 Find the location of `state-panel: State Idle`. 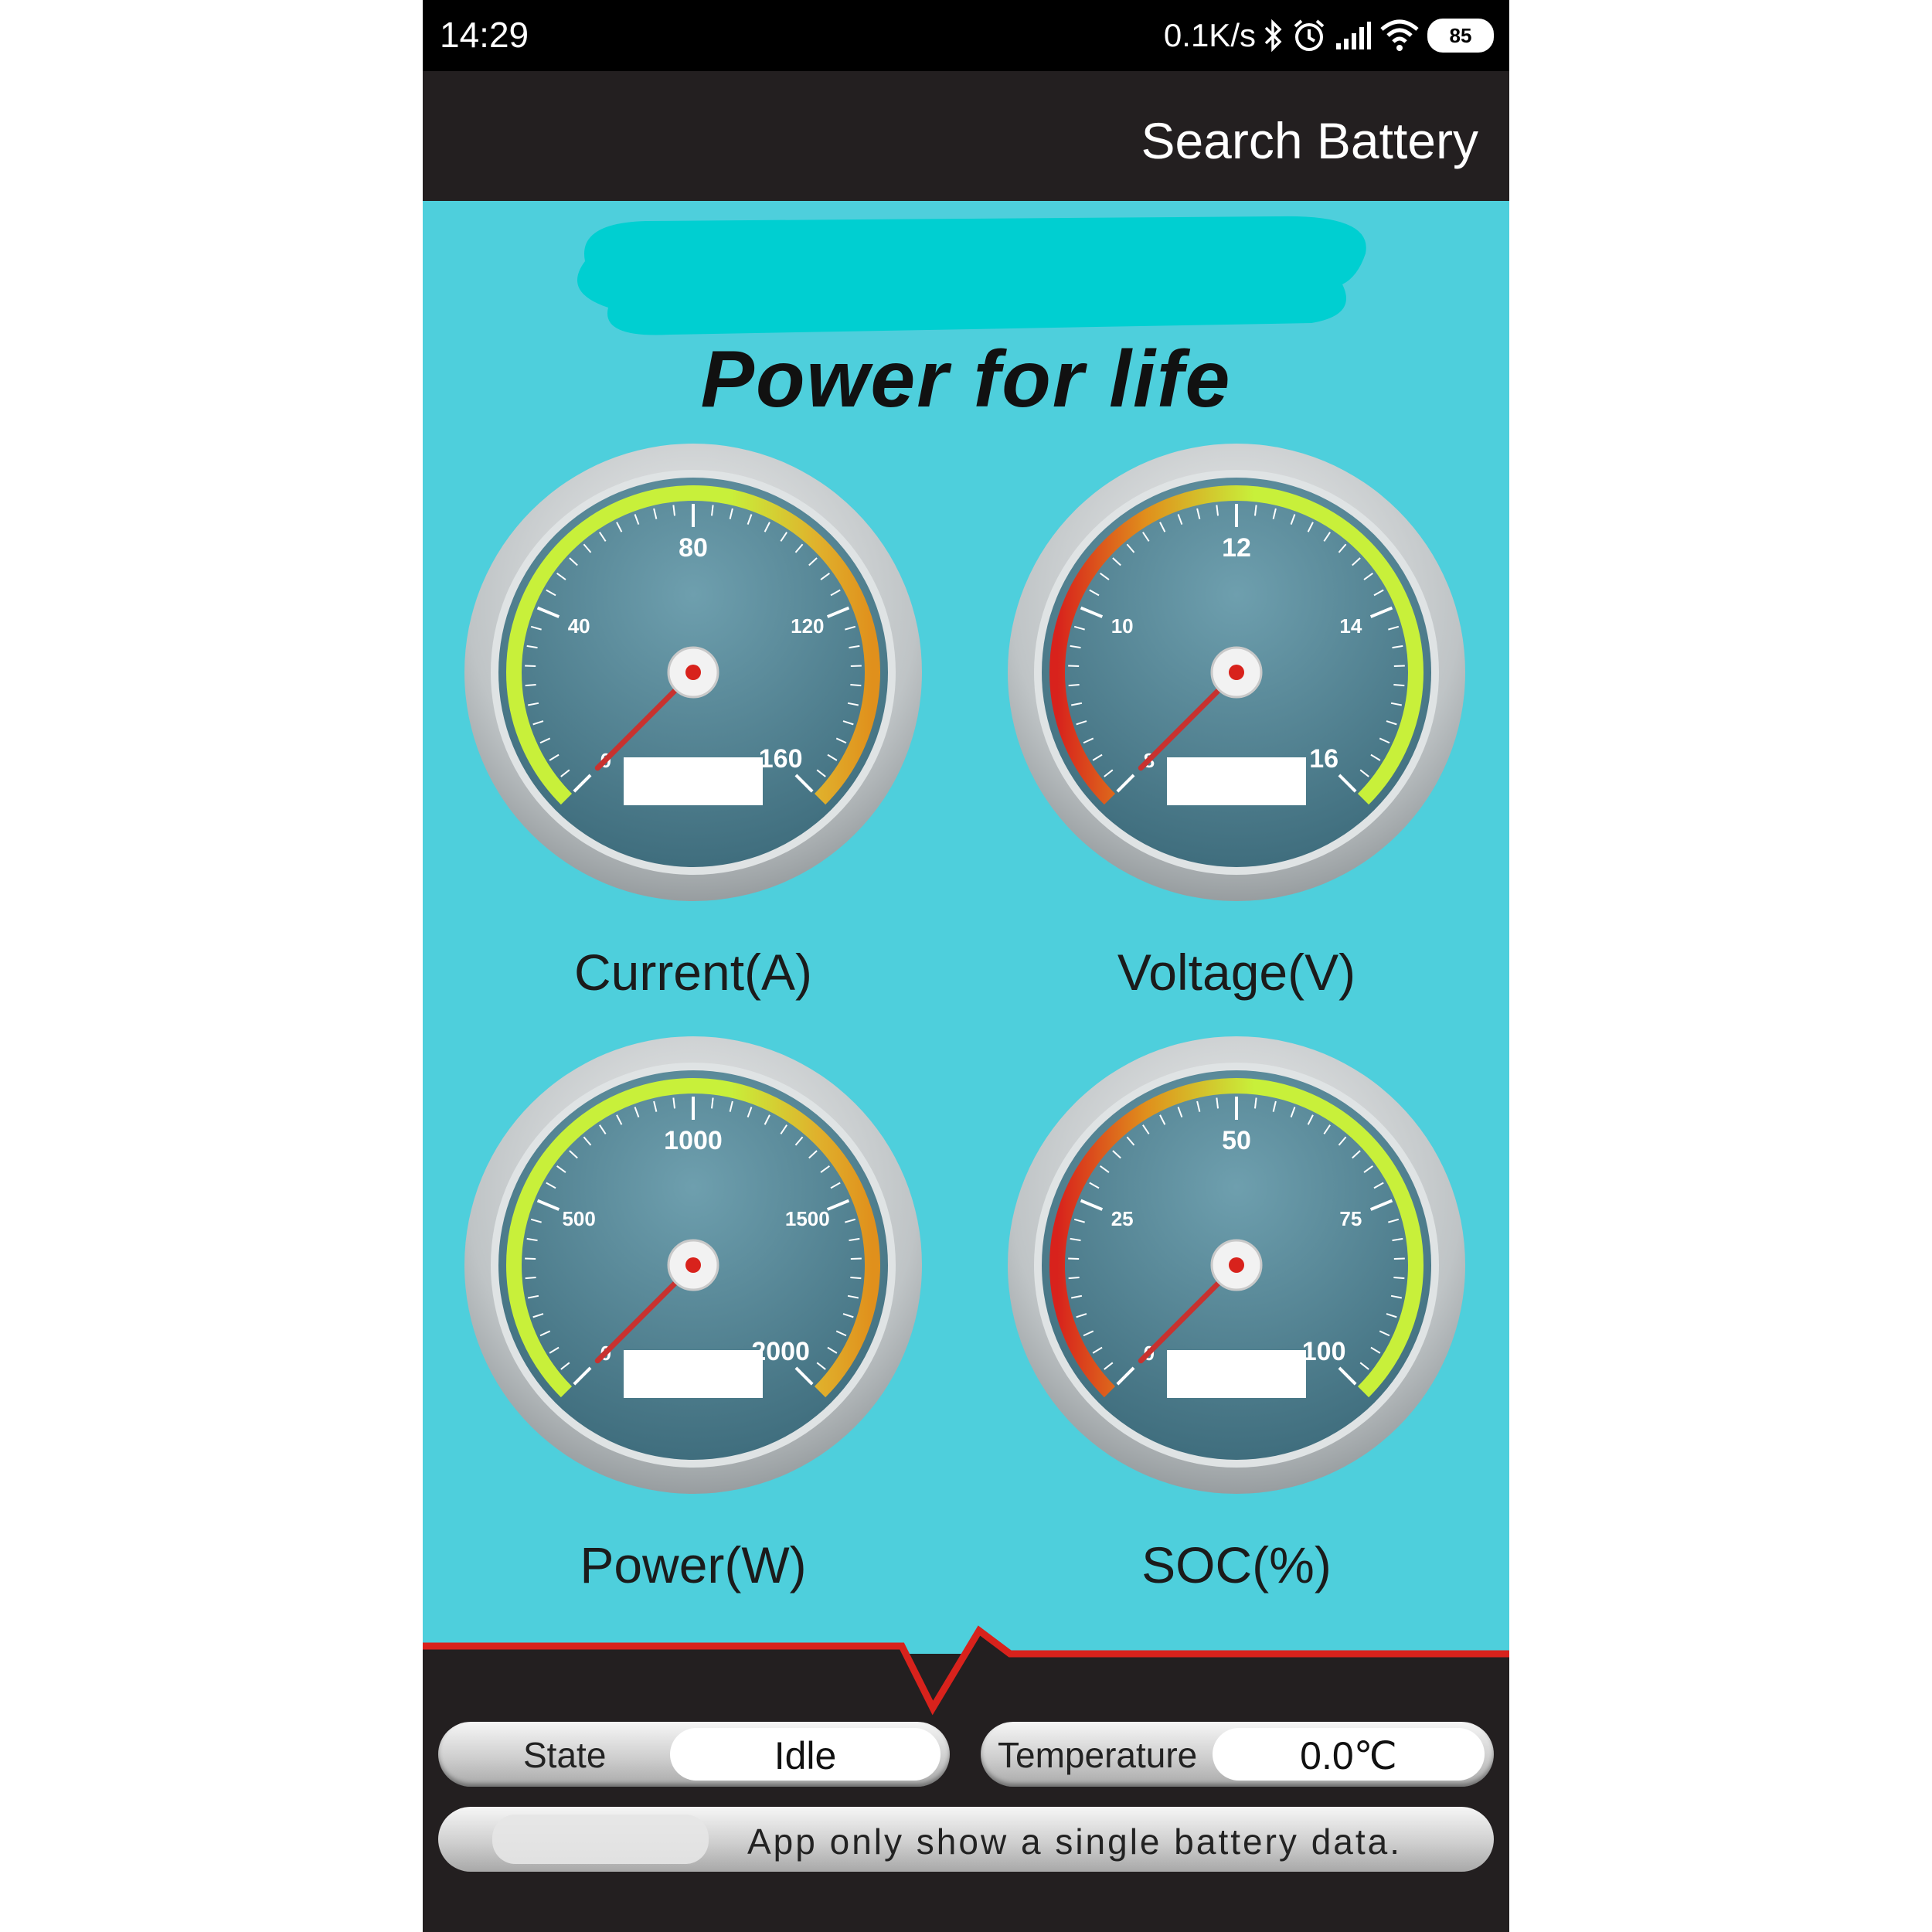

state-panel: State Idle is located at coordinates (694, 1755).